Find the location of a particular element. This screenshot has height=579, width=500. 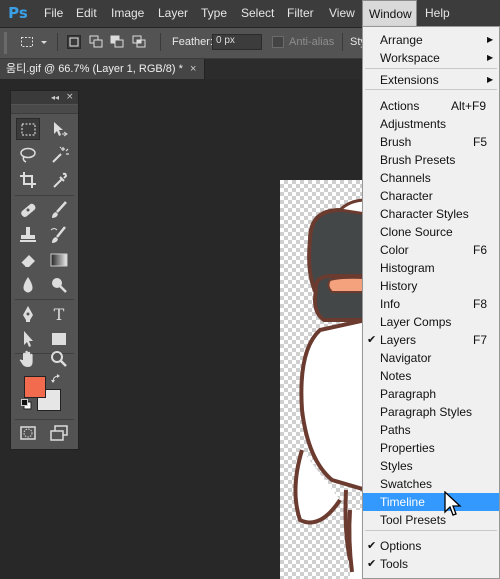

intersect-selection-icon is located at coordinates (139, 42).